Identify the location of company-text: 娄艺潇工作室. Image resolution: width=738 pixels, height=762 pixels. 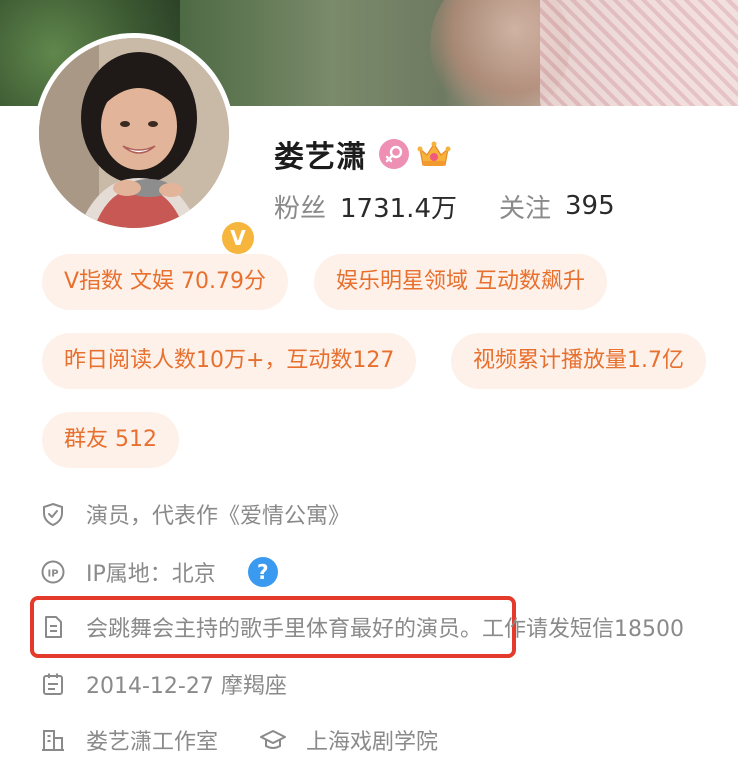
(152, 740).